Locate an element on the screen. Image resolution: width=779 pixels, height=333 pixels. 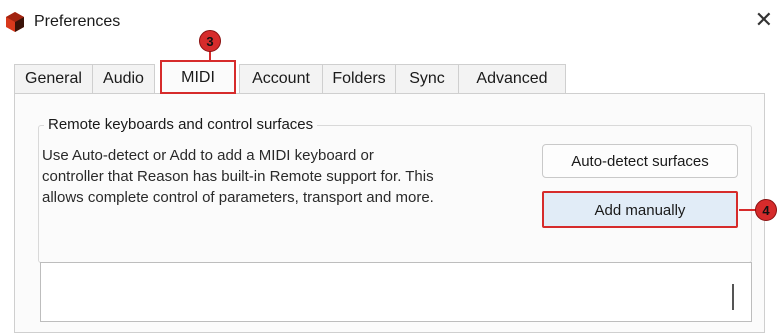
close-icon: ✕ is located at coordinates (764, 20).